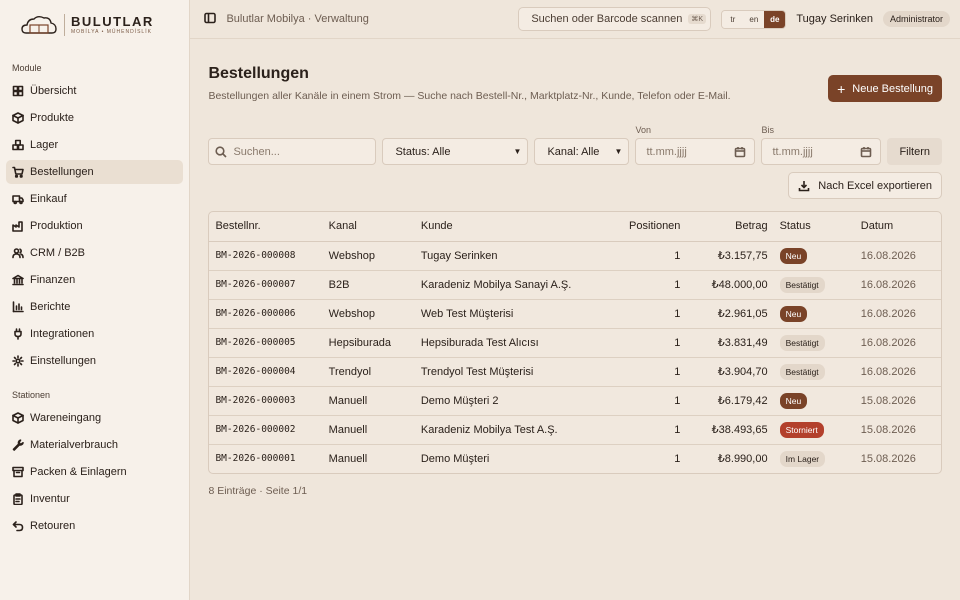 The height and width of the screenshot is (600, 960). I want to click on brand-name: BULUTLAR, so click(112, 21).